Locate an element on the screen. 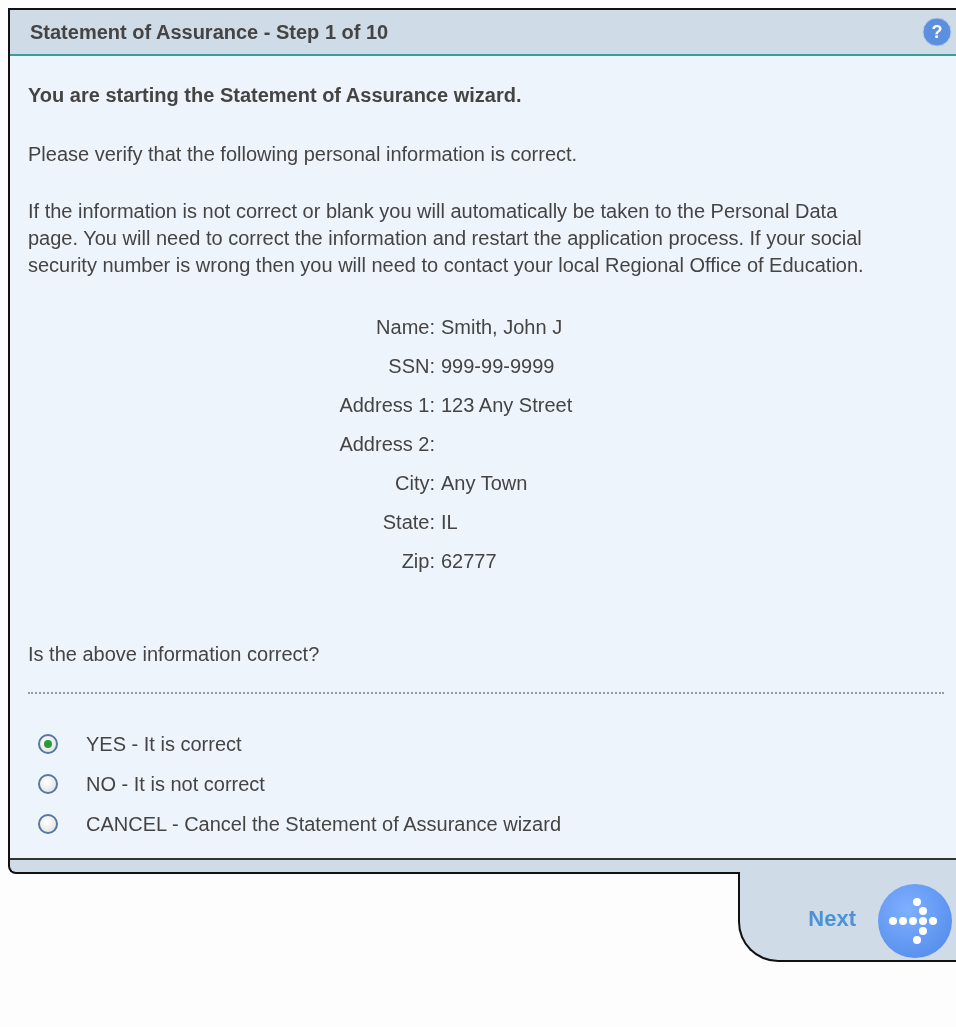 Image resolution: width=956 pixels, height=1027 pixels. field-label: Address 2: is located at coordinates (386, 444).